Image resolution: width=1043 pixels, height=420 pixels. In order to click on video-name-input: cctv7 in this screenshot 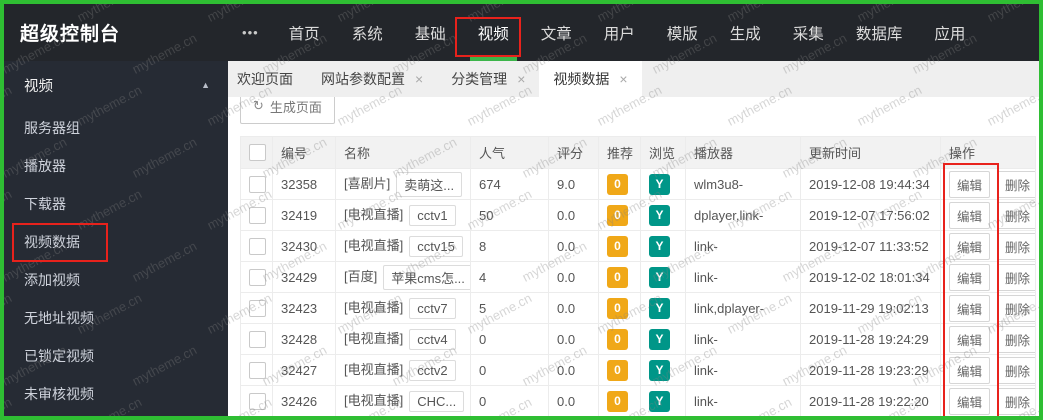, I will do `click(432, 309)`.